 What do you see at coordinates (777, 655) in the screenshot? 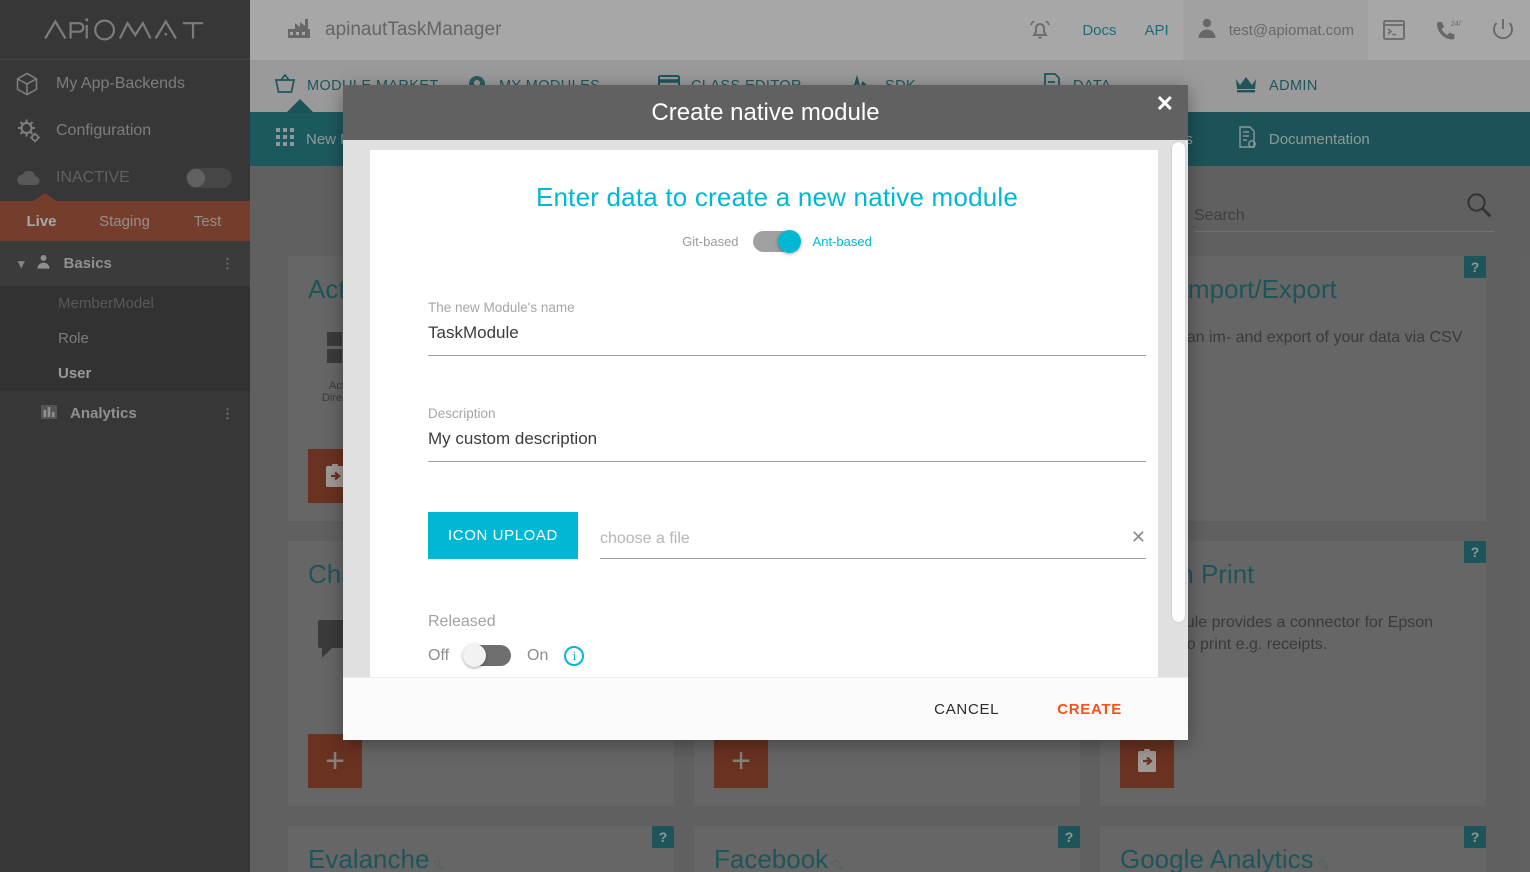
I see `released-toggle-row: Off On i` at bounding box center [777, 655].